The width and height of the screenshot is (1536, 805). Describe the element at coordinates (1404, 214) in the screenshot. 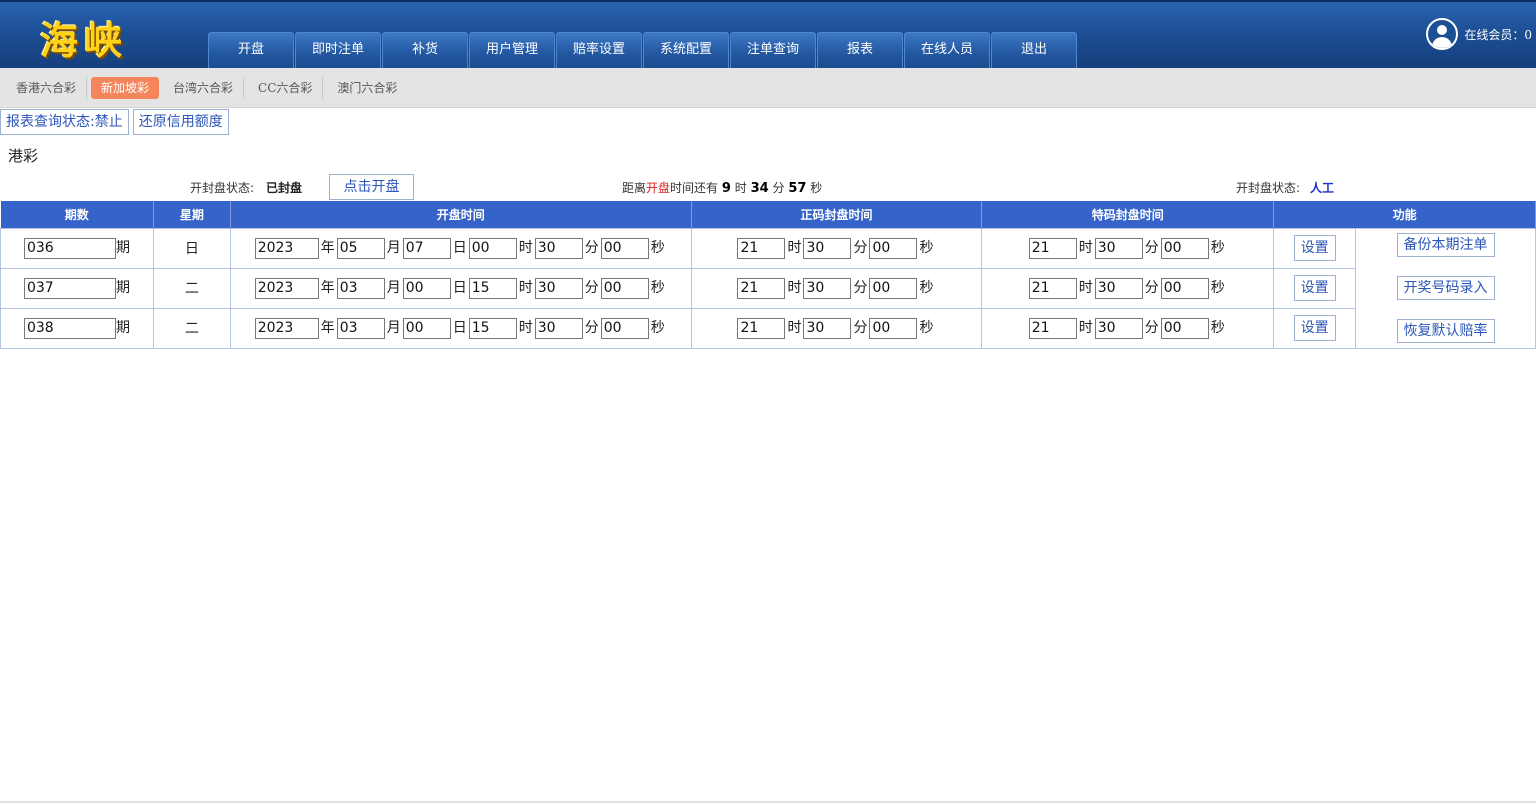

I see `header-functions: 功能` at that location.